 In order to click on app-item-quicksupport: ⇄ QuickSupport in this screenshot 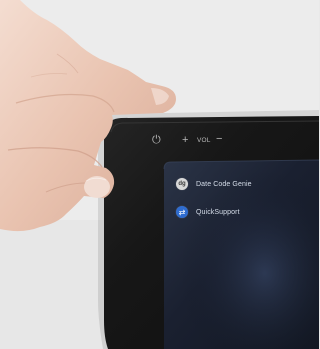, I will do `click(208, 212)`.